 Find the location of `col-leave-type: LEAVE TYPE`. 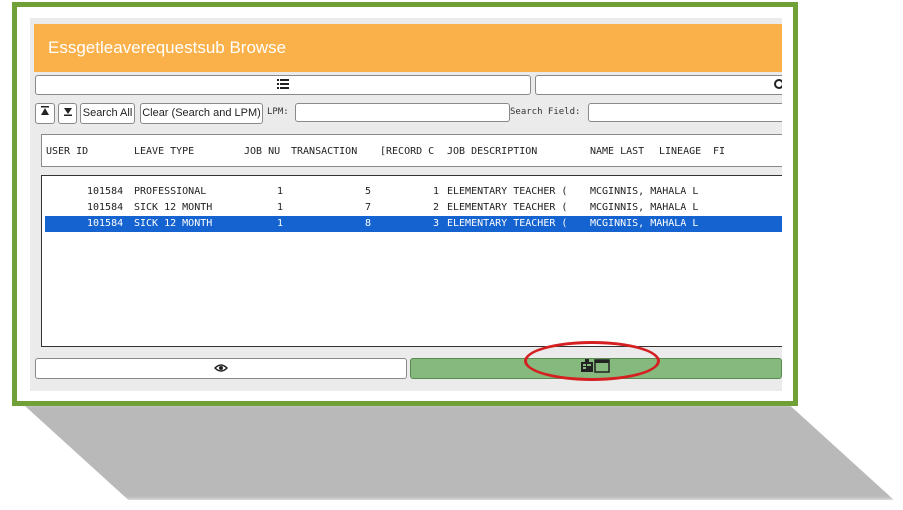

col-leave-type: LEAVE TYPE is located at coordinates (164, 151).